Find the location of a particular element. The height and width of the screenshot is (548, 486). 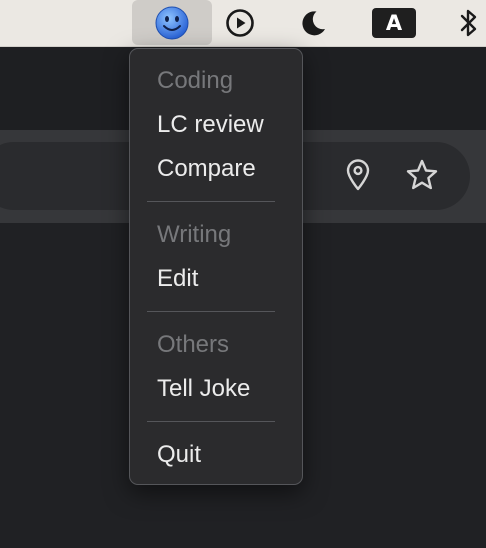

menu-header-coding: Coding is located at coordinates (195, 80).